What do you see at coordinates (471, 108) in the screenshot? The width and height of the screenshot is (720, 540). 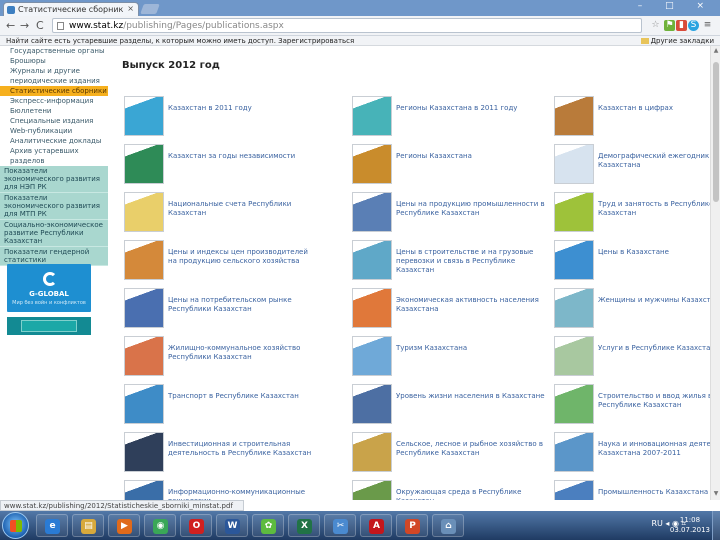 I see `publication-title-link: Регионы Казахстана в 2011 году` at bounding box center [471, 108].